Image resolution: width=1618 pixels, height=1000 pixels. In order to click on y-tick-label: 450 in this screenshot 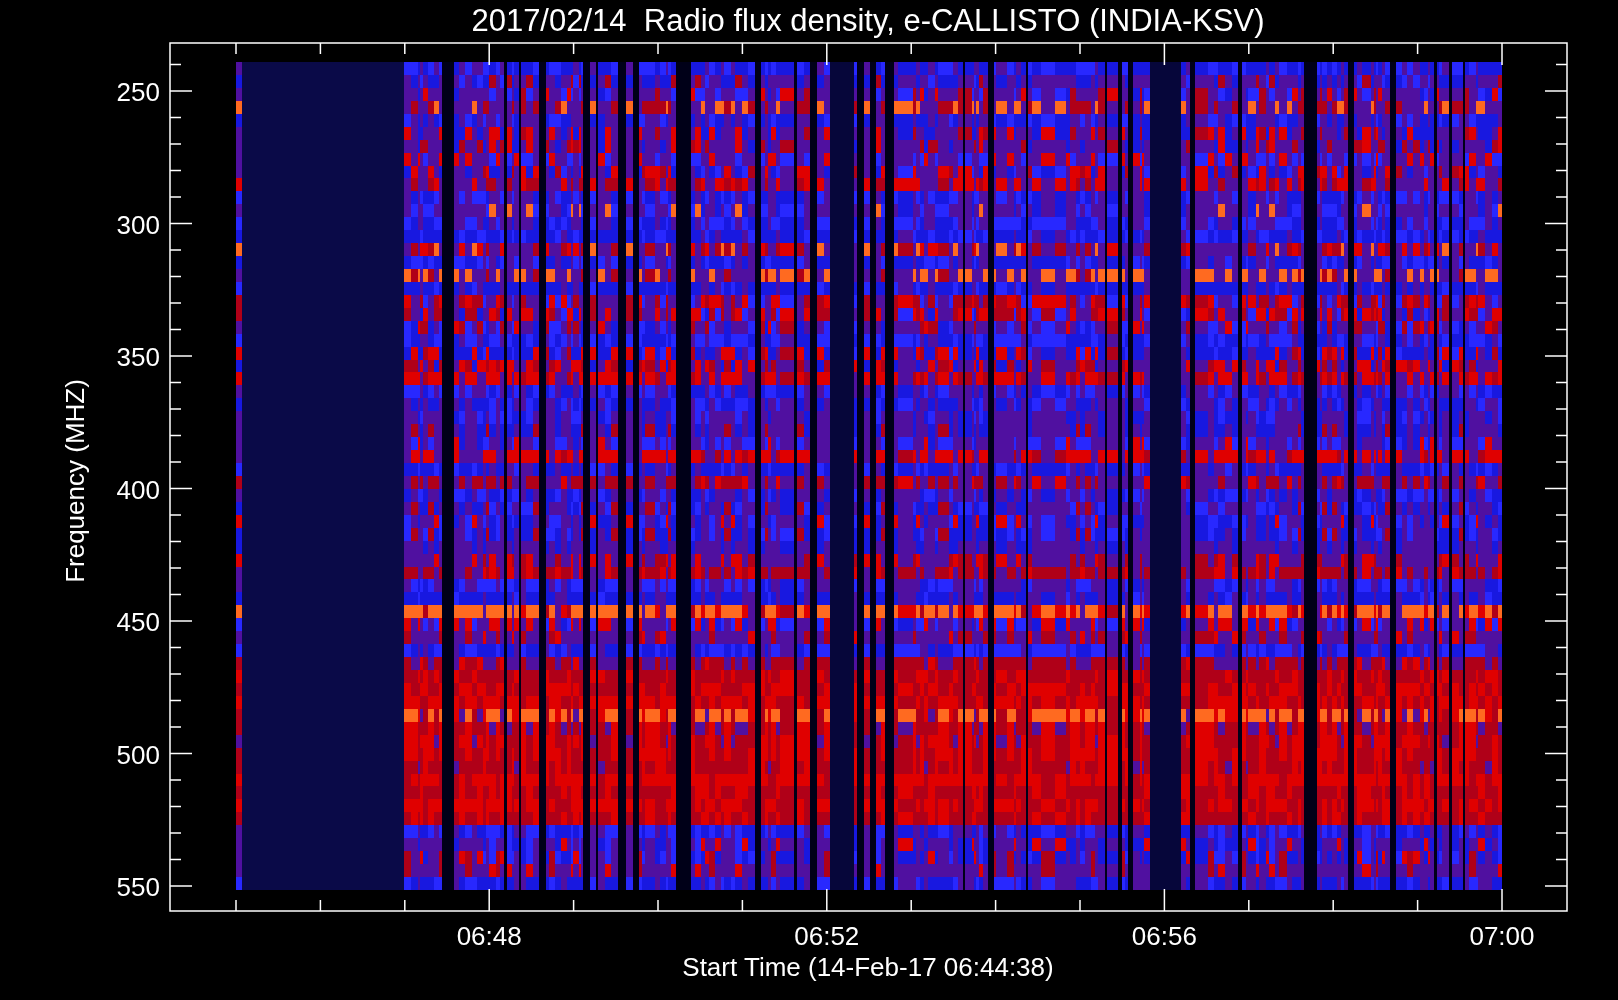, I will do `click(138, 622)`.